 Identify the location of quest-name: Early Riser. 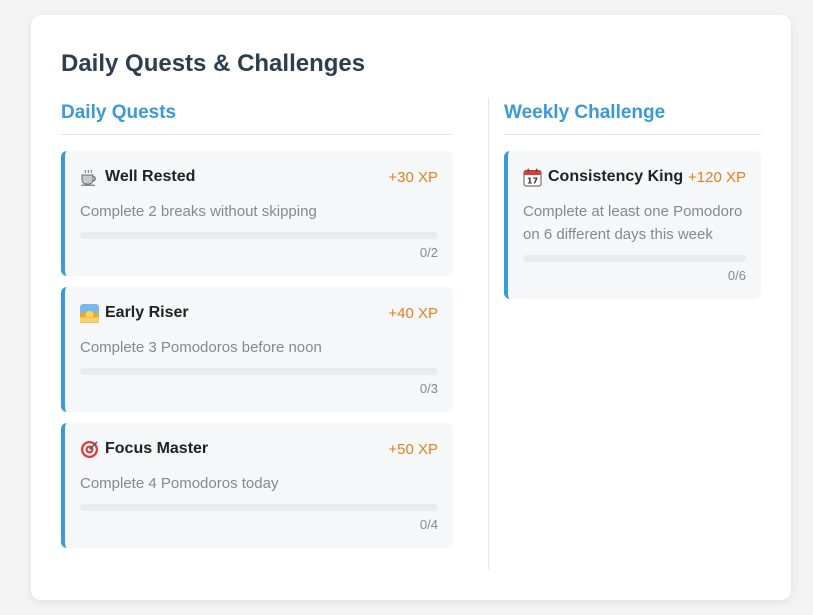
(147, 312).